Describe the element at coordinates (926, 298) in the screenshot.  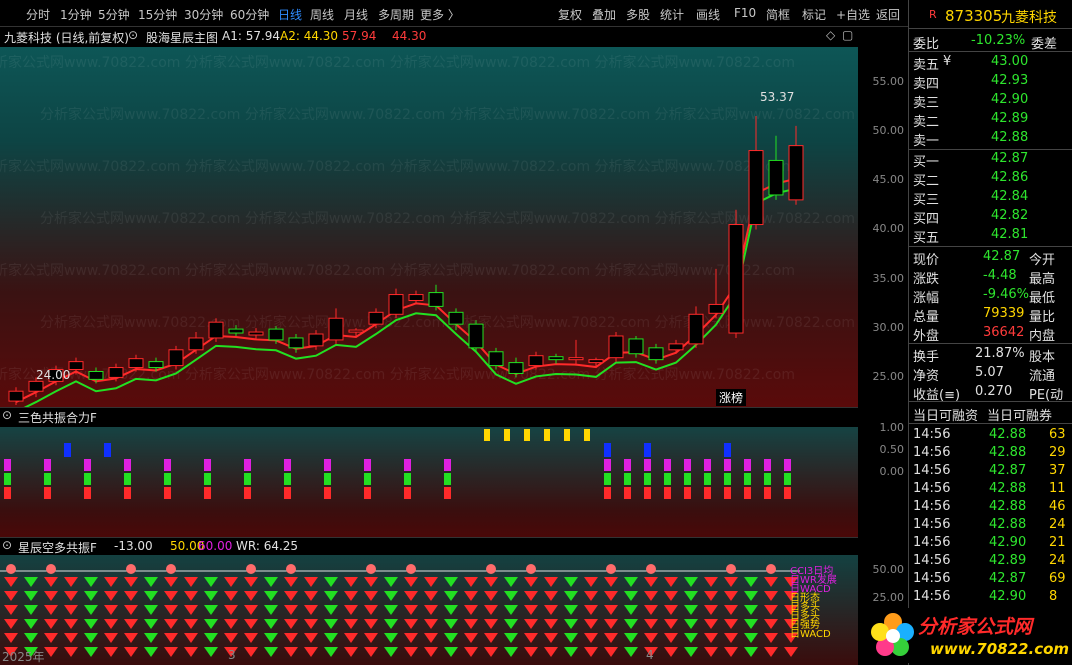
I see `stat-label: 涨幅` at that location.